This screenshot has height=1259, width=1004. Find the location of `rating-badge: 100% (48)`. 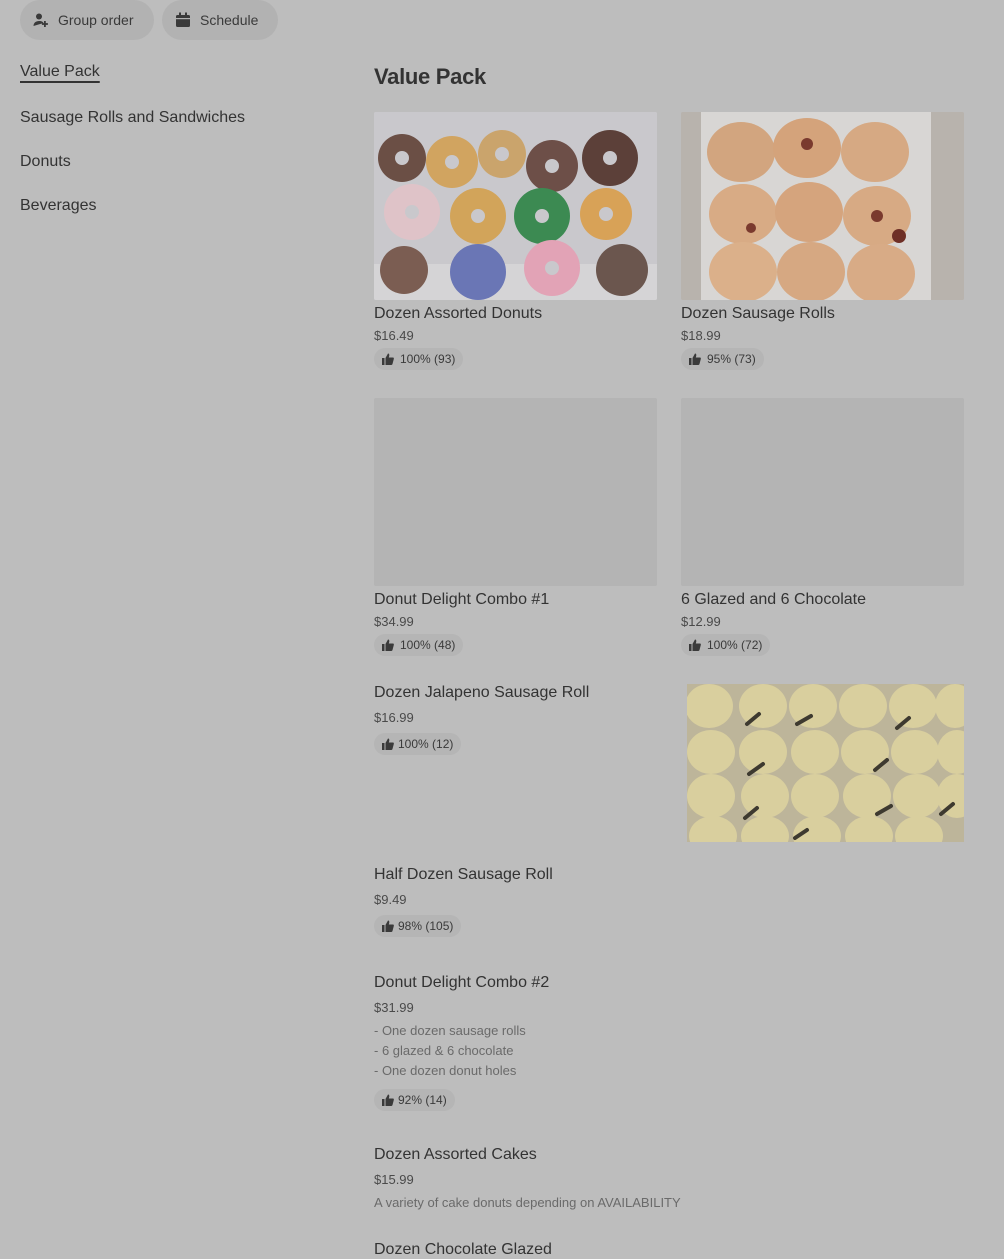

rating-badge: 100% (48) is located at coordinates (419, 645).